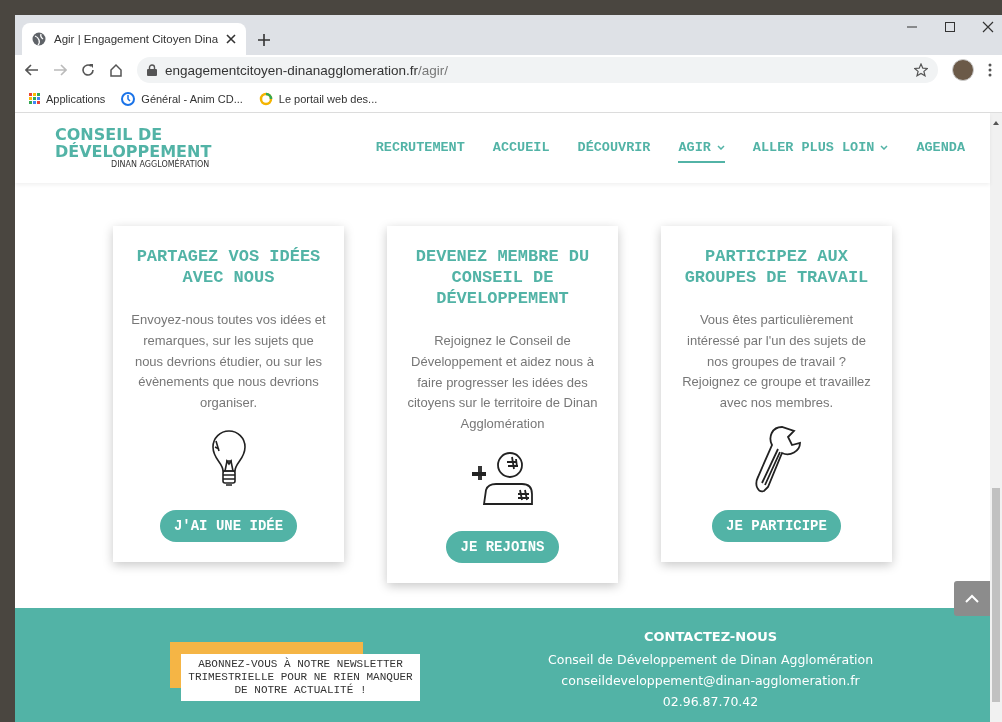 The height and width of the screenshot is (722, 1002). I want to click on card-title: PARTAGEZ VOS IDÉES AVEC NOUS, so click(228, 267).